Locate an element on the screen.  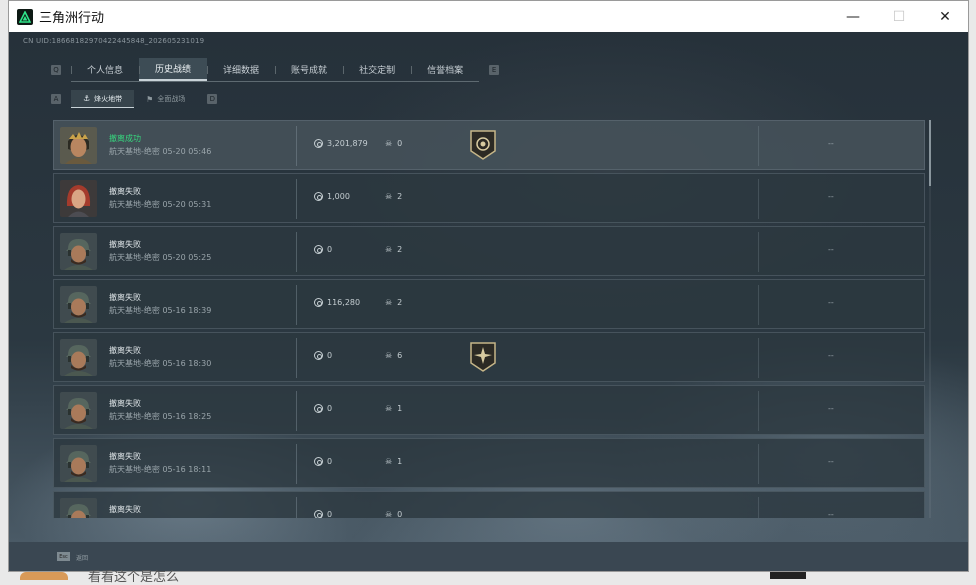
tab-6: 信誉档案 is located at coordinates (445, 69).